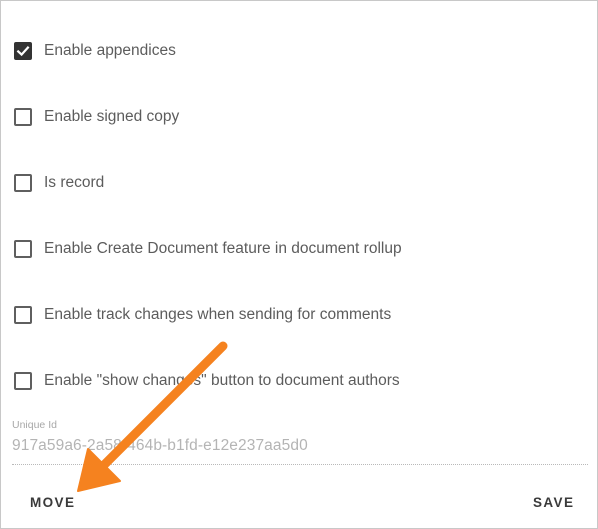  What do you see at coordinates (553, 502) in the screenshot?
I see `save-button: SAVE` at bounding box center [553, 502].